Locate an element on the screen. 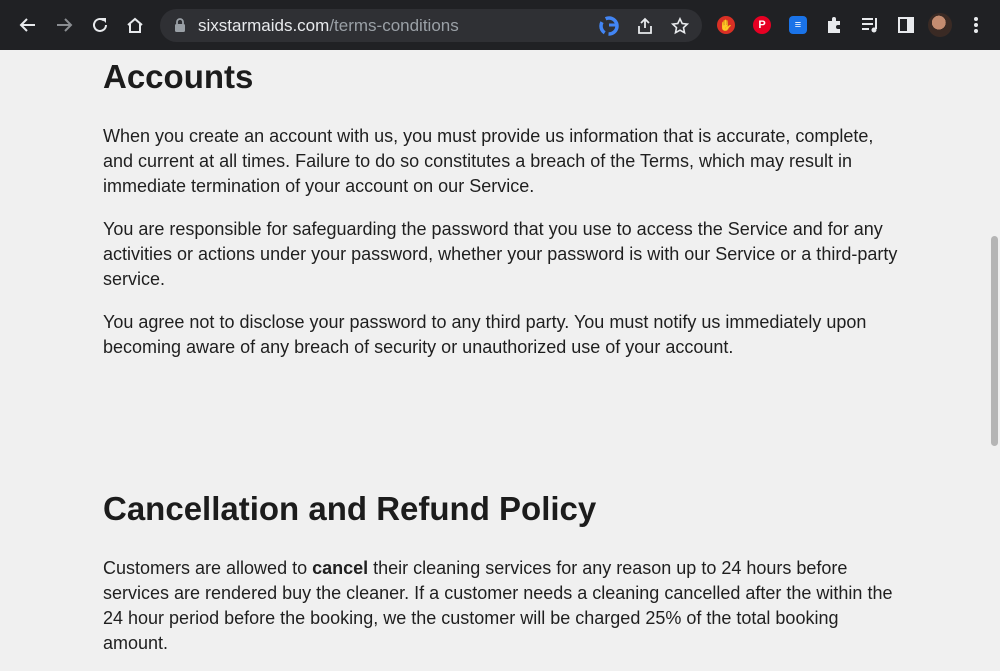 The width and height of the screenshot is (1000, 671). docs-extension-icon: ≡ is located at coordinates (798, 25).